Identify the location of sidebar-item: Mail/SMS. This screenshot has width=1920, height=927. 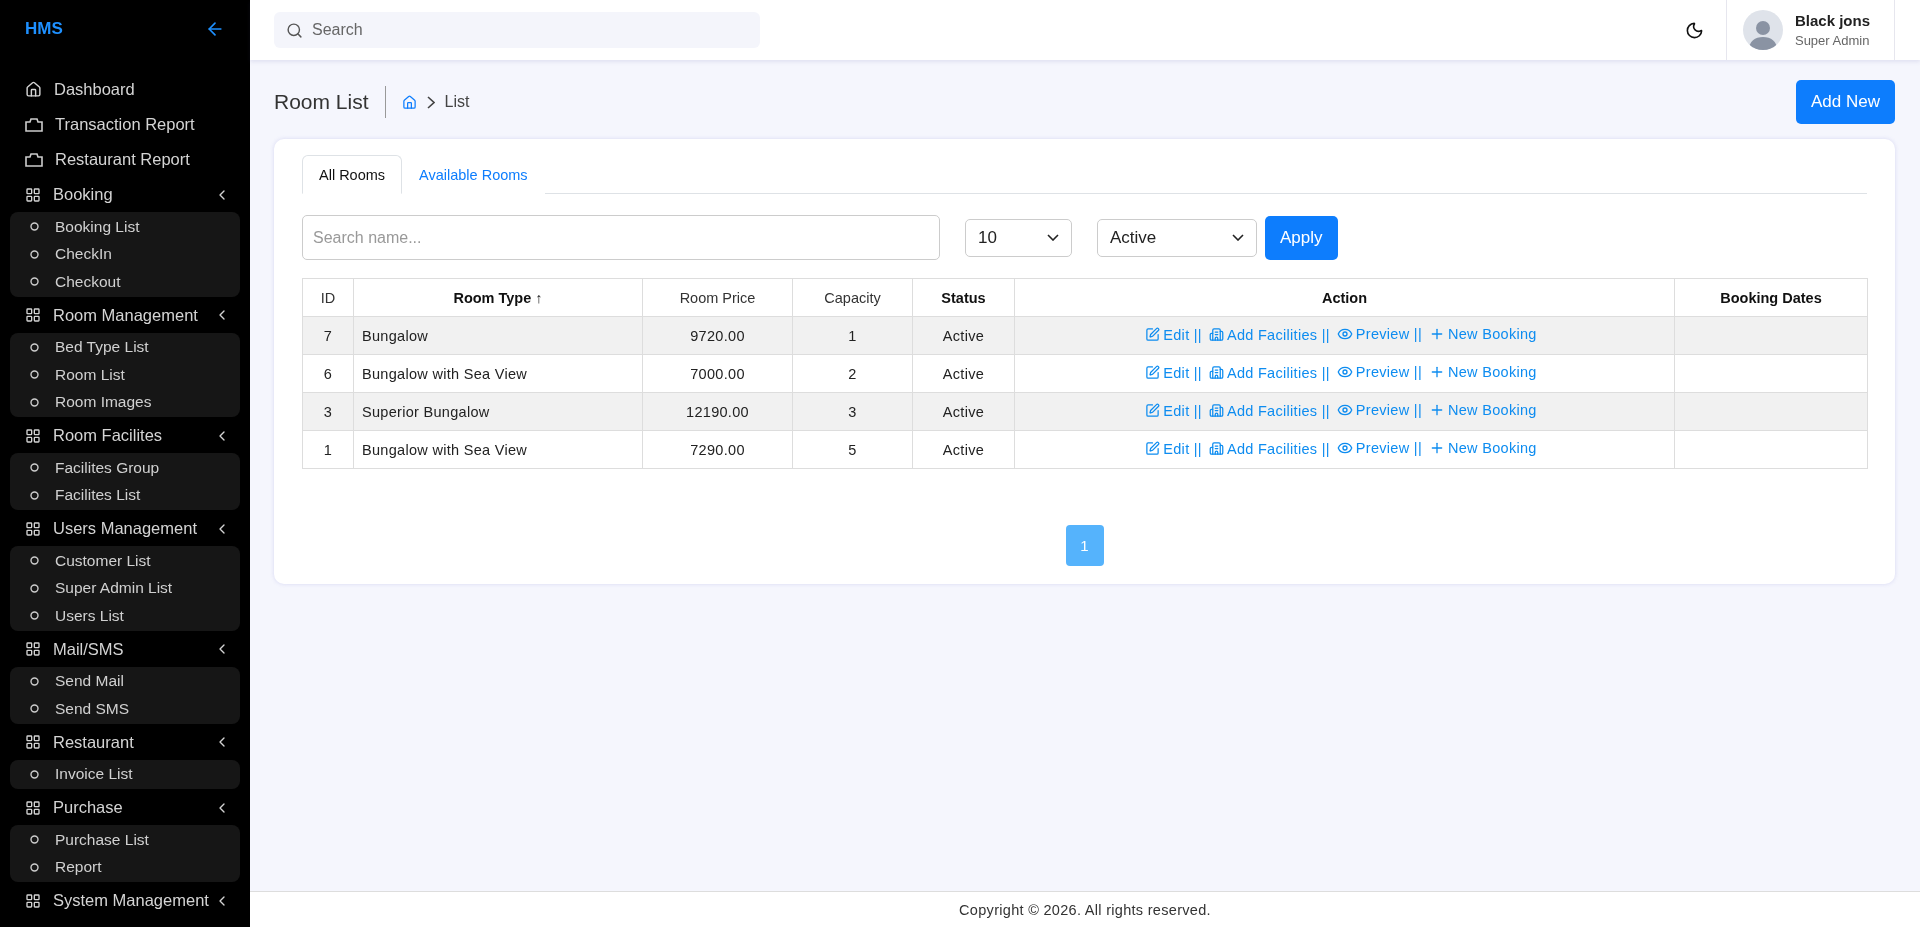
(125, 649).